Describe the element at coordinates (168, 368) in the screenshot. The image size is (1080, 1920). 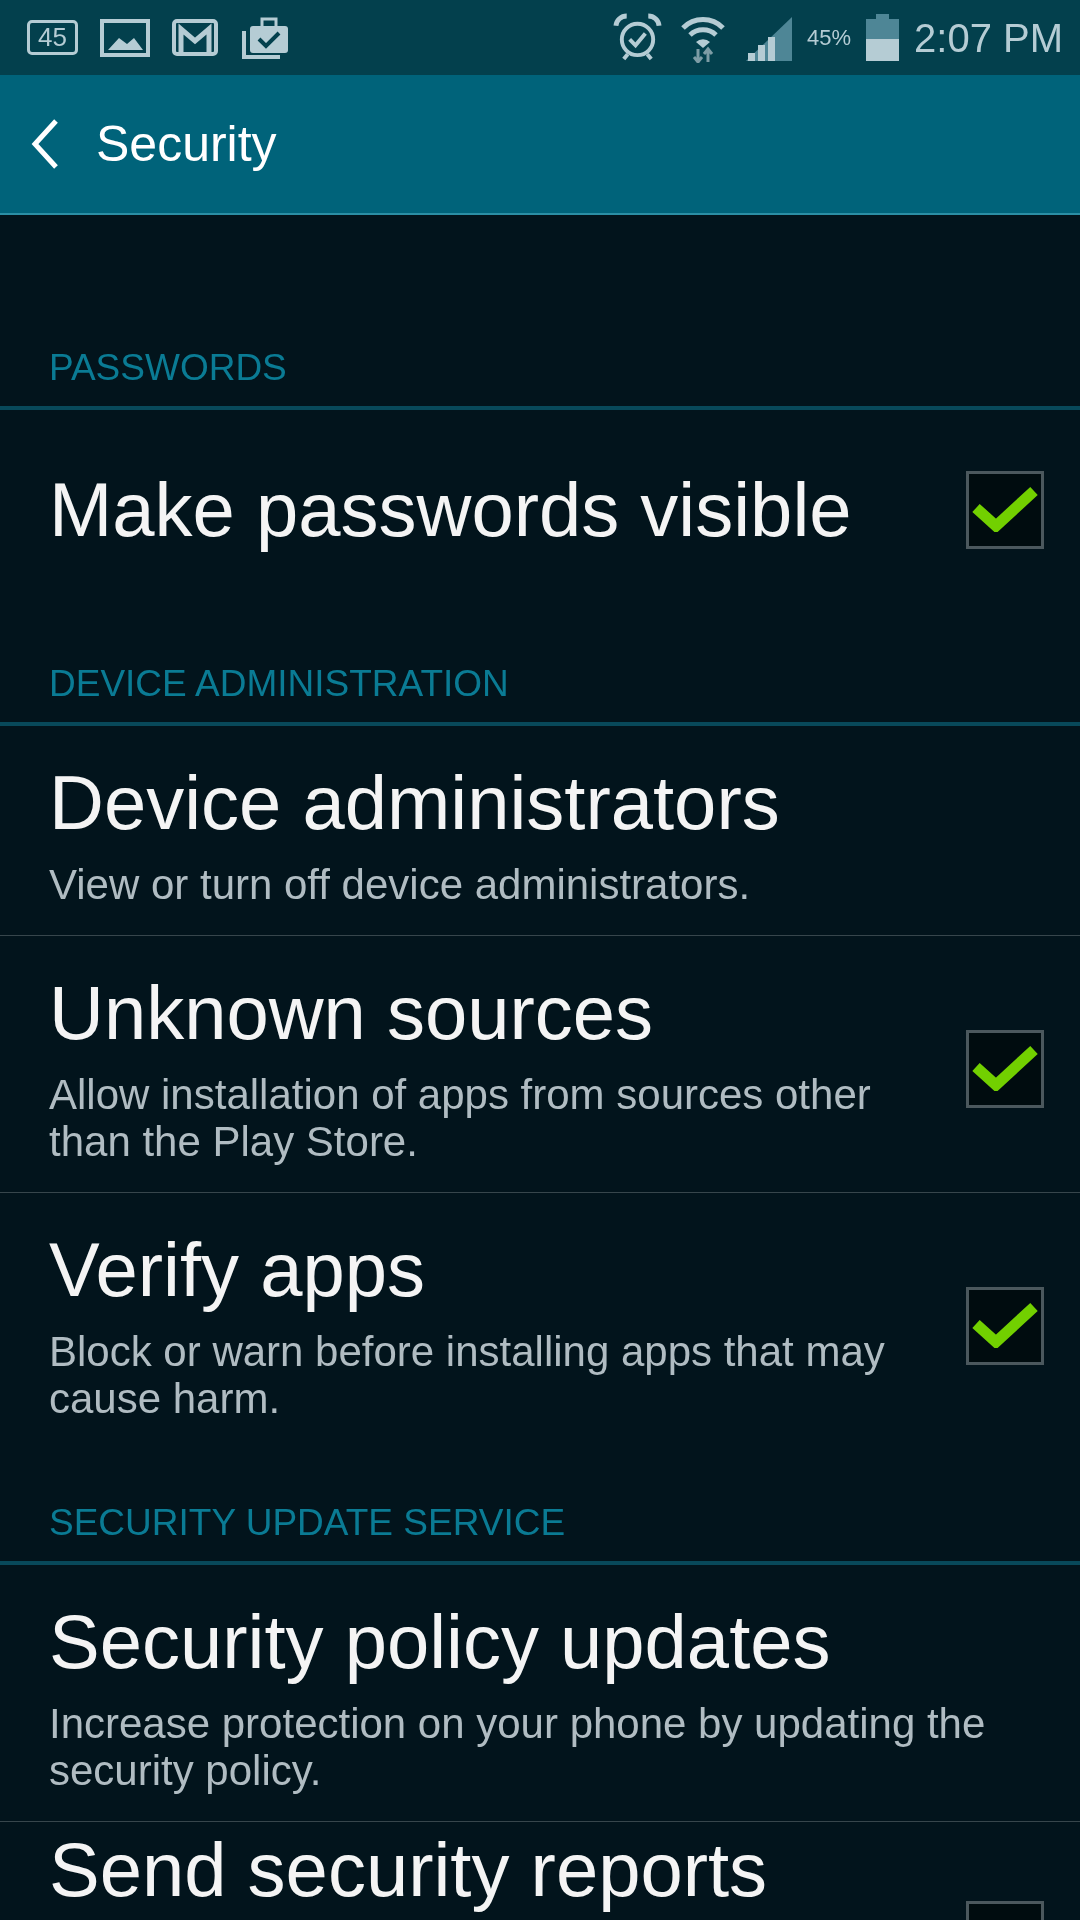
I see `section-header: PASSWORDS` at that location.